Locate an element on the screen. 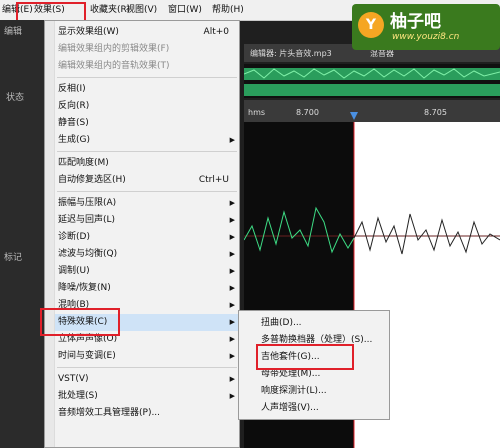 The width and height of the screenshot is (500, 448). site-watermark: Y 柚子吧 www.youzi8.cn is located at coordinates (426, 27).